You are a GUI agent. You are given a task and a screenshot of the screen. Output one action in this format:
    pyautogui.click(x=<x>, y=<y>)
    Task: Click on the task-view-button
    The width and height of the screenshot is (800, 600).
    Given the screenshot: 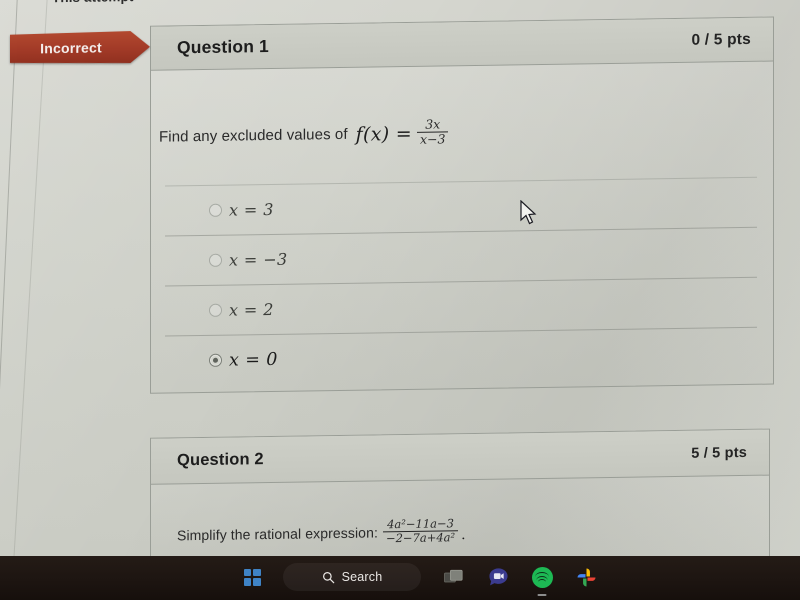 What is the action you would take?
    pyautogui.click(x=454, y=577)
    